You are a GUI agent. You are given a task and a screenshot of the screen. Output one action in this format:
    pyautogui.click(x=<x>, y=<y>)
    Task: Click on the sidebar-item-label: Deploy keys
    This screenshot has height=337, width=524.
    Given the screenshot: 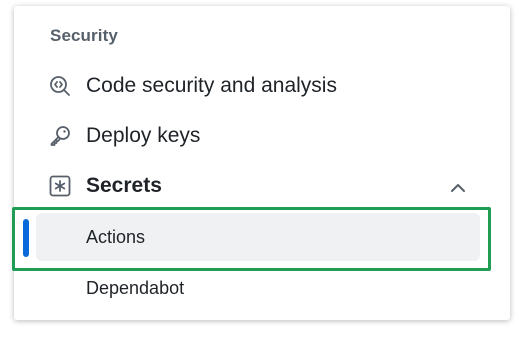 What is the action you would take?
    pyautogui.click(x=143, y=135)
    